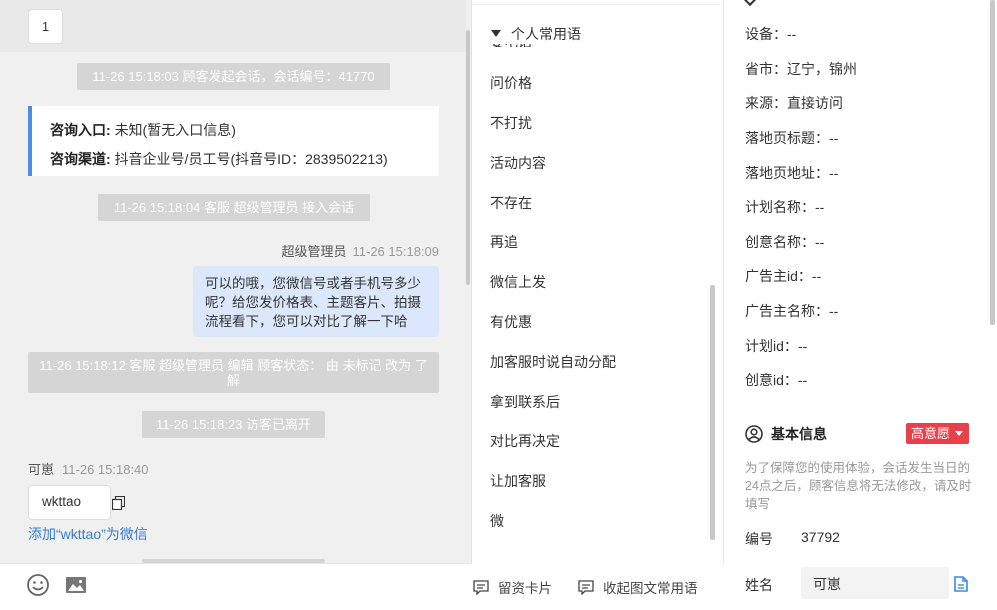  What do you see at coordinates (858, 486) in the screenshot?
I see `edit-deadline-notice: 为了保障您的使用体验，会话发生当日的24点之后，顾客信息将无法修改，请及时填写` at bounding box center [858, 486].